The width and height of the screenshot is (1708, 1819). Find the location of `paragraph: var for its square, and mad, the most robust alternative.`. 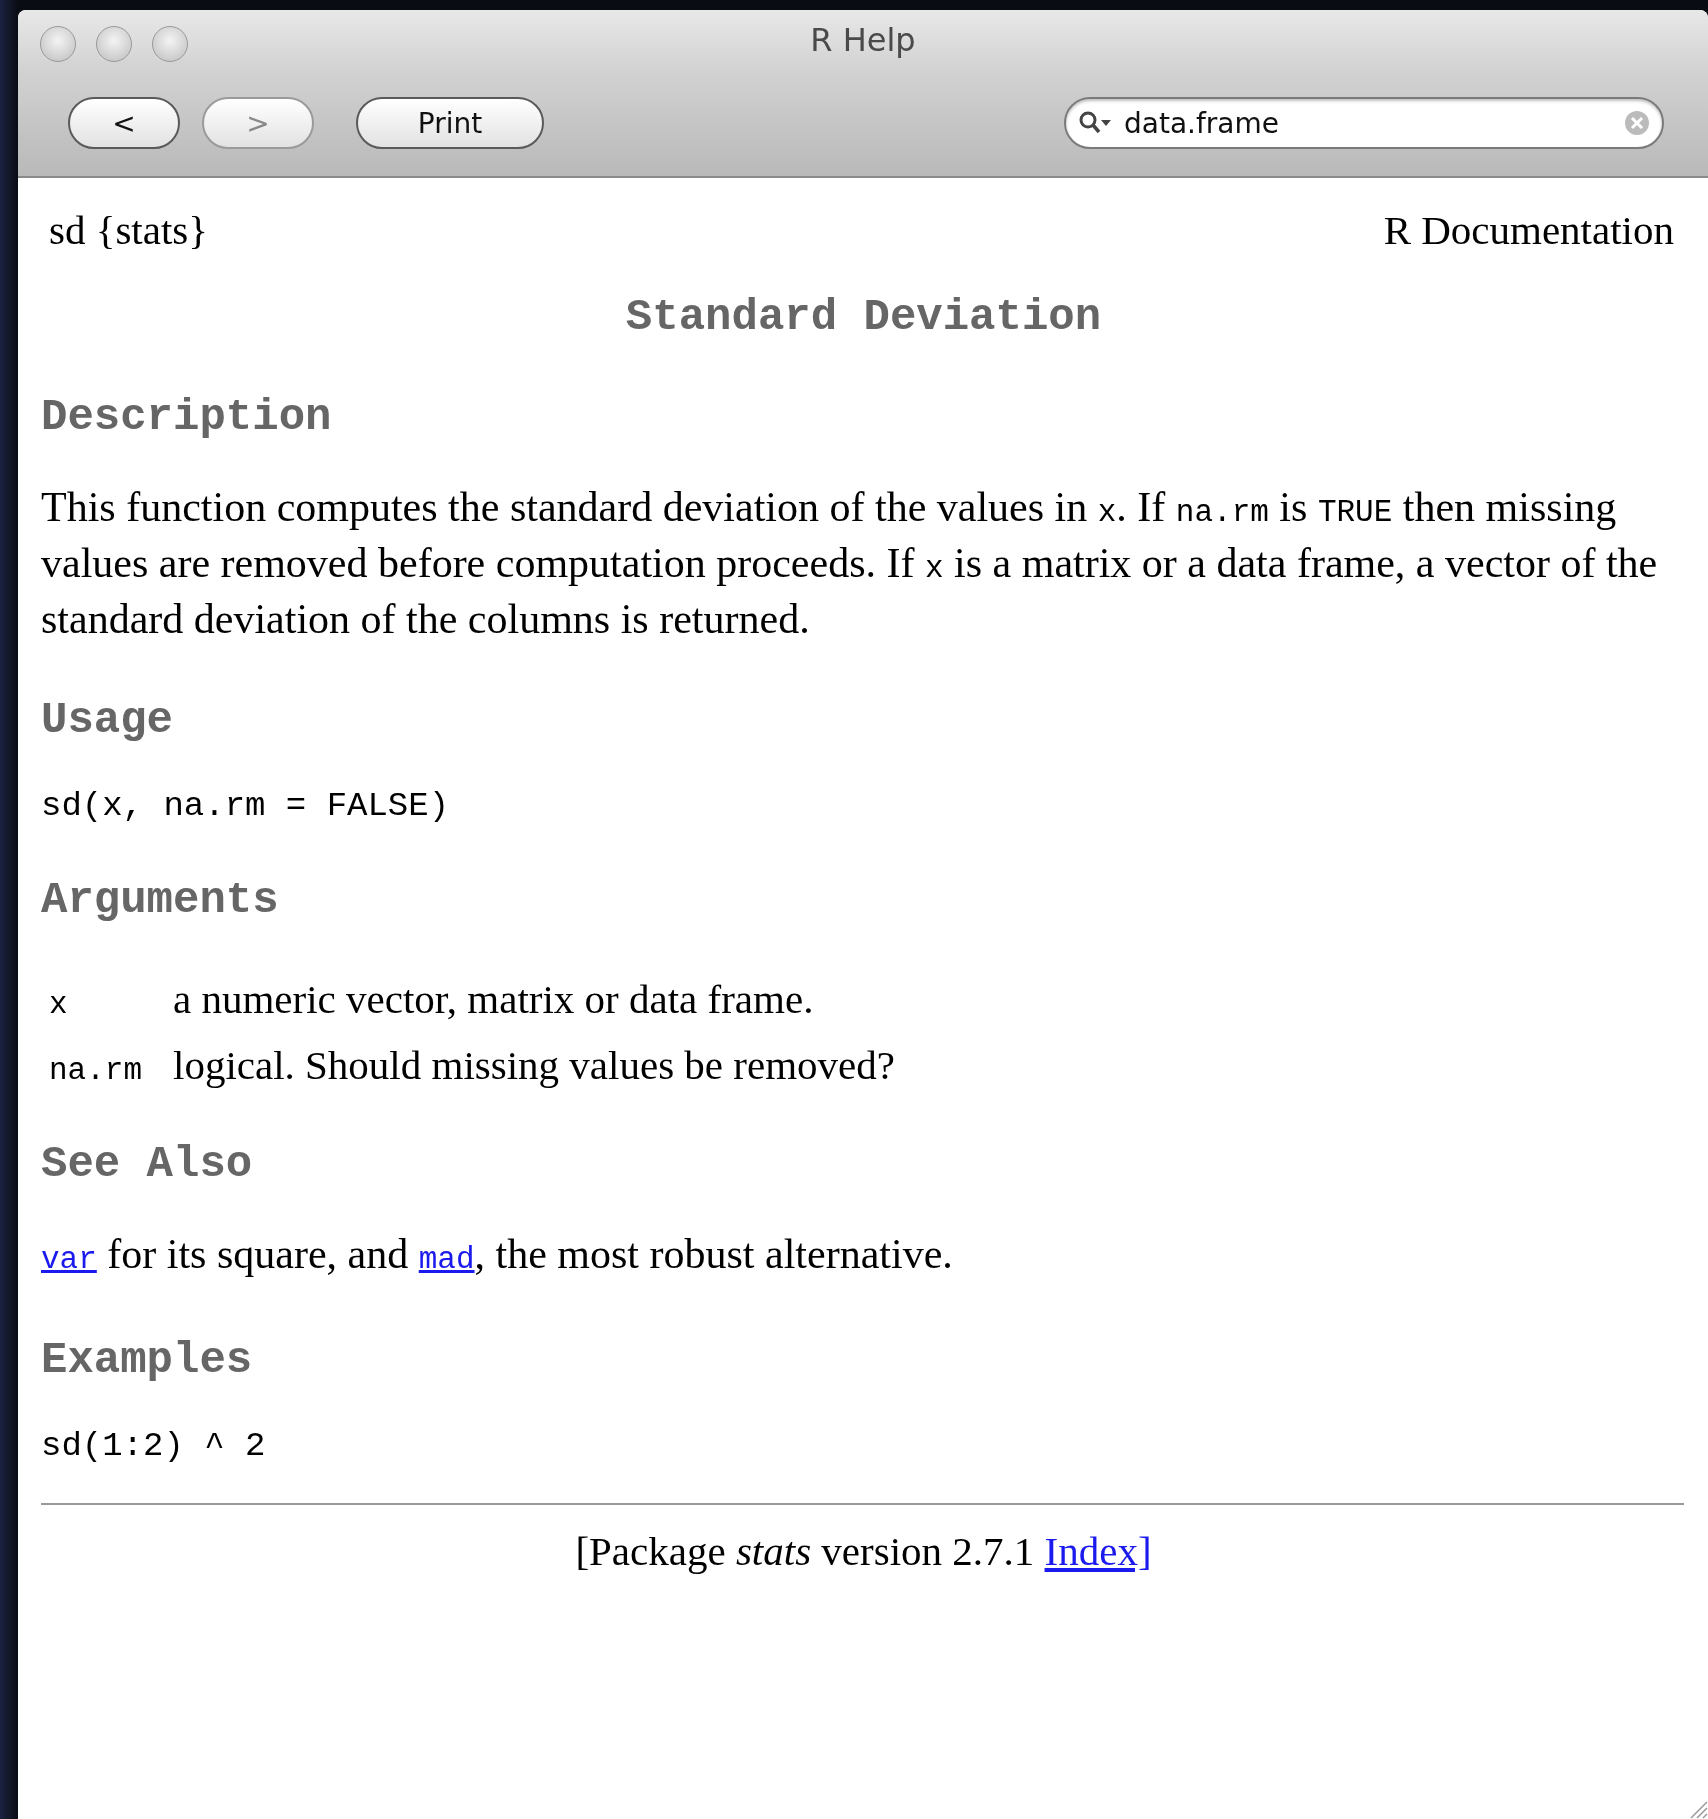

paragraph: var for its square, and mad, the most robust alternative. is located at coordinates (497, 1254).